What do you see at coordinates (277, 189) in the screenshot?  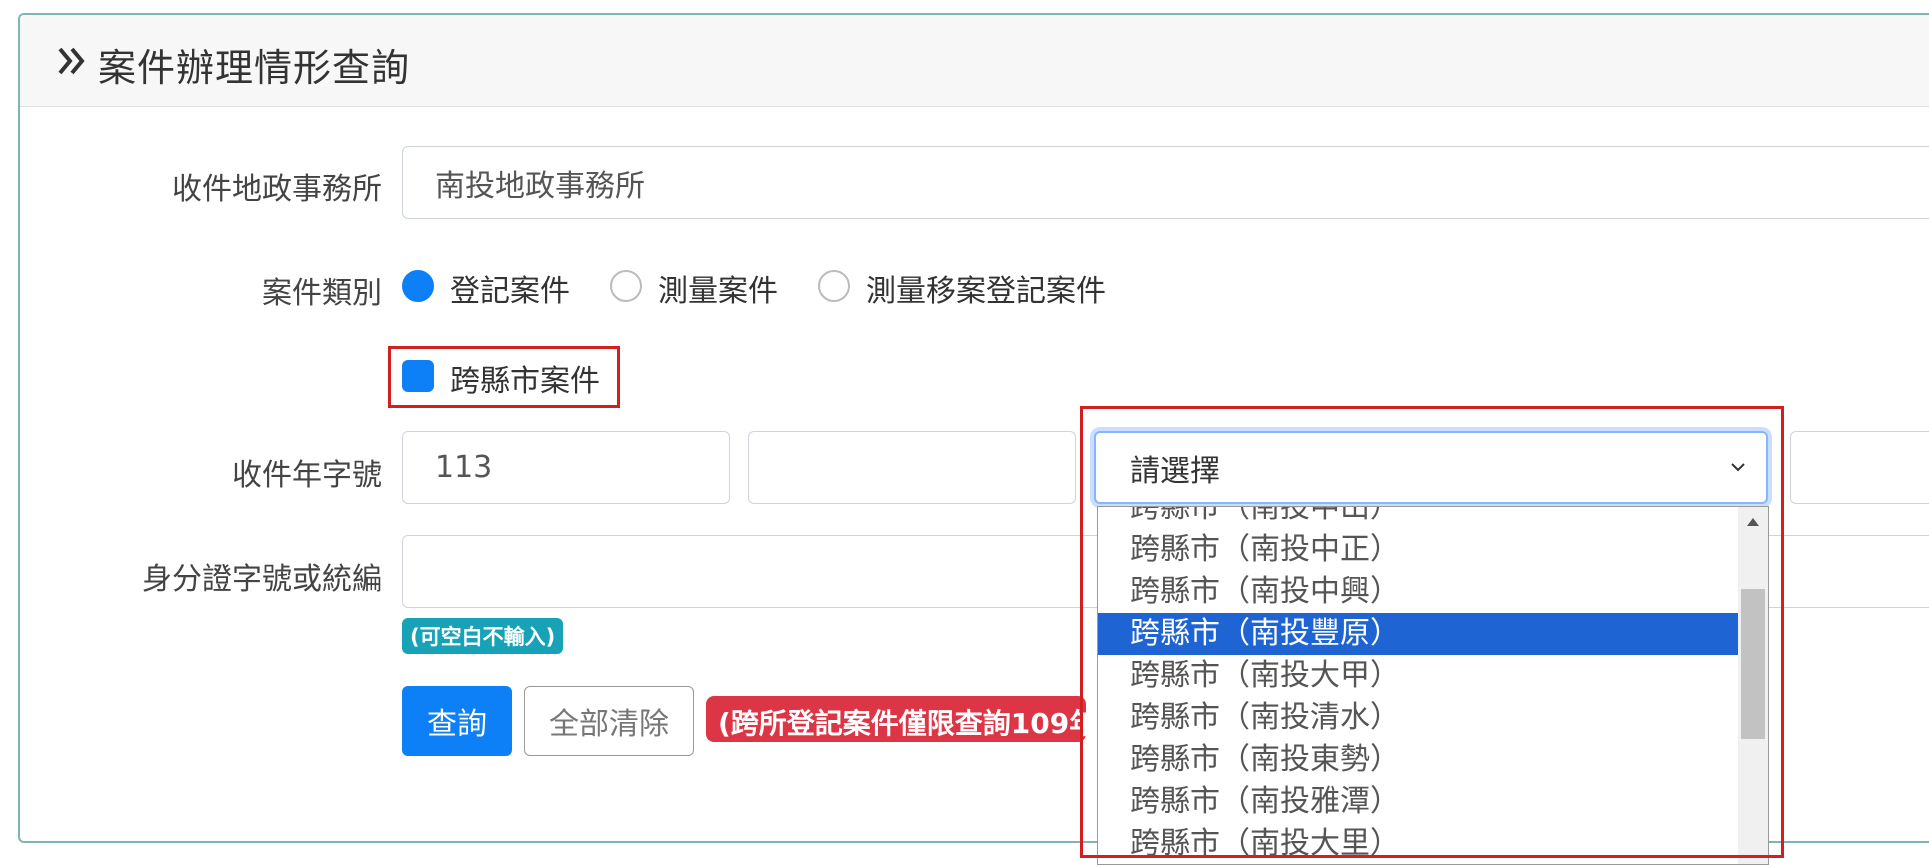 I see `office-label: 收件地政事務所` at bounding box center [277, 189].